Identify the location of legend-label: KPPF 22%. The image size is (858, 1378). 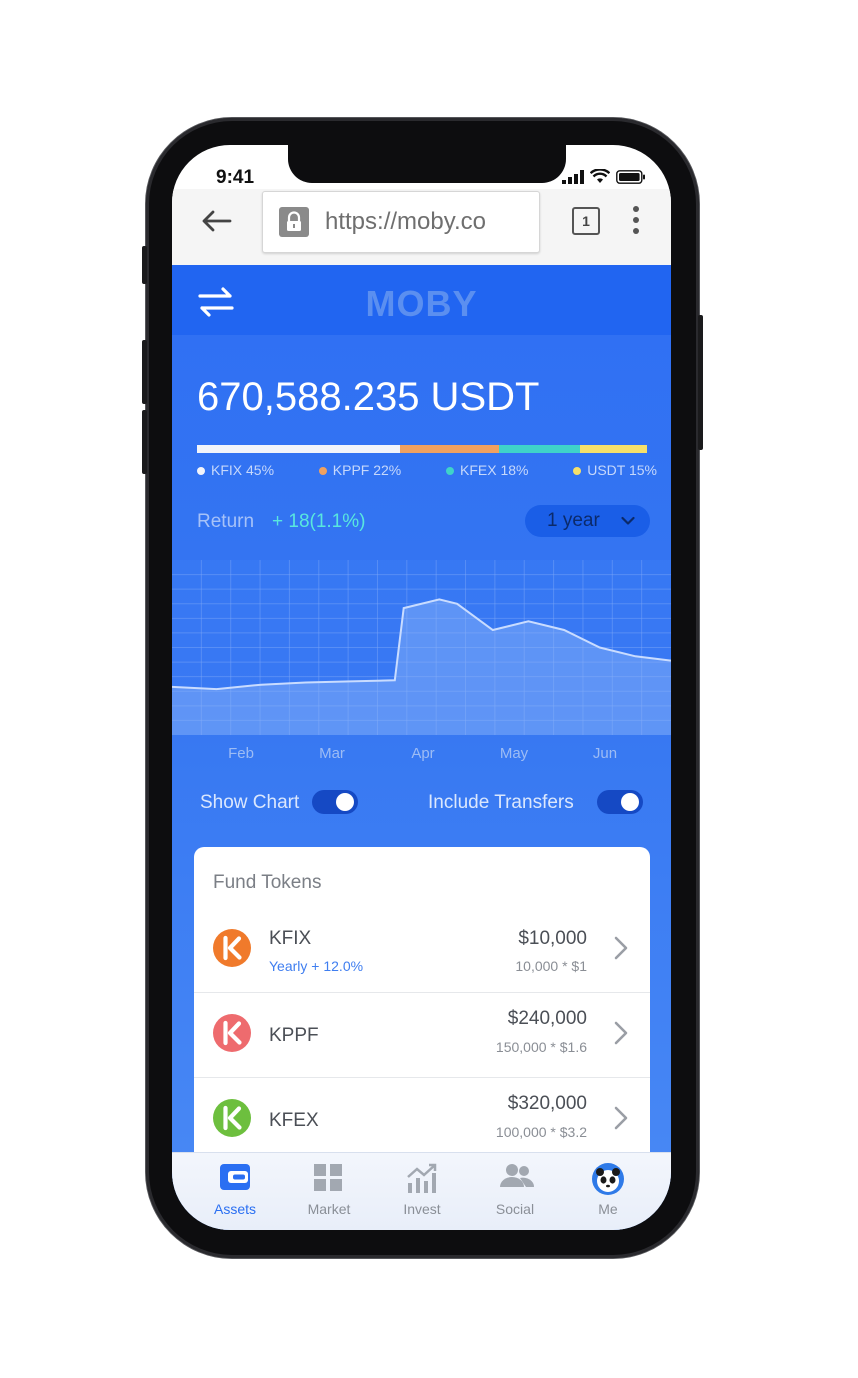
(367, 470).